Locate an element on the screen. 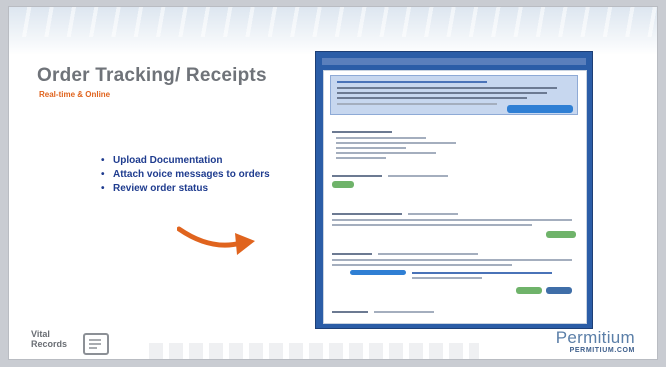 The image size is (666, 367). feature-item: Attach voice messages to orders is located at coordinates (185, 175).